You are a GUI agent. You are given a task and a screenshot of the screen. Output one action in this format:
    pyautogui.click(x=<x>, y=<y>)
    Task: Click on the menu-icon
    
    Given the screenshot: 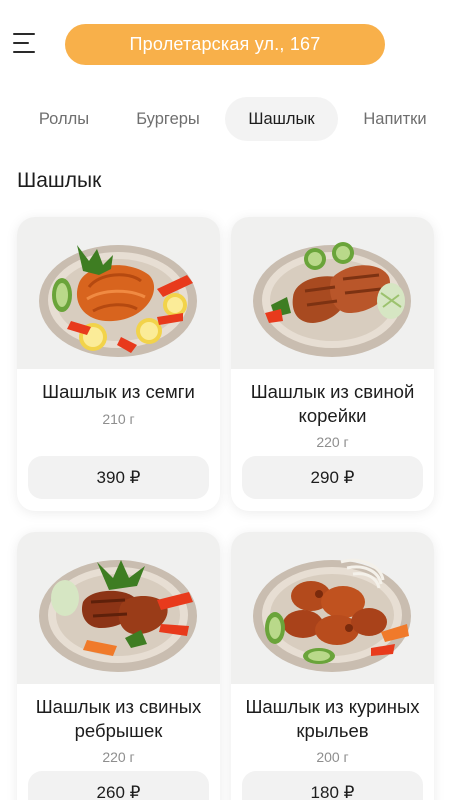 What is the action you would take?
    pyautogui.click(x=25, y=44)
    